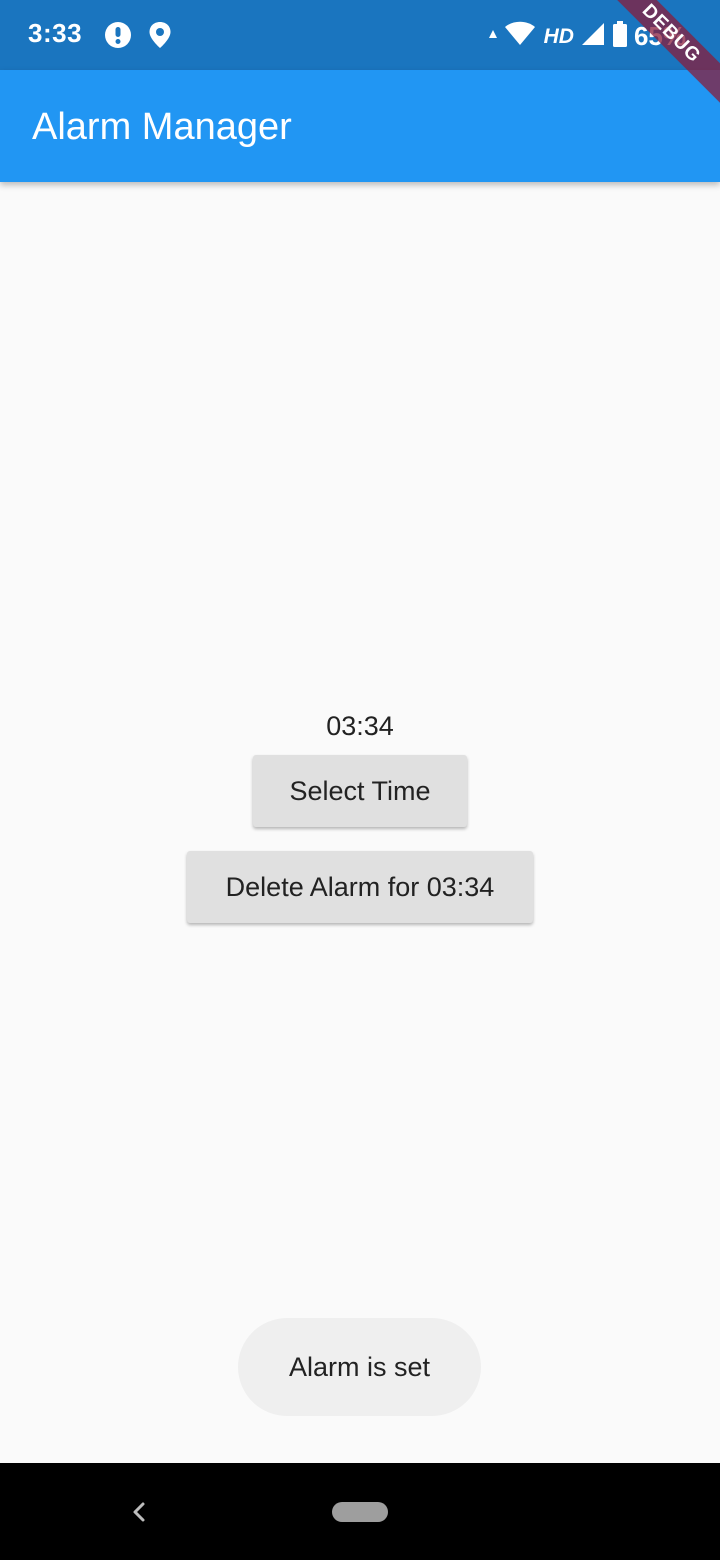 Image resolution: width=720 pixels, height=1560 pixels. I want to click on data-arrow-icon, so click(493, 37).